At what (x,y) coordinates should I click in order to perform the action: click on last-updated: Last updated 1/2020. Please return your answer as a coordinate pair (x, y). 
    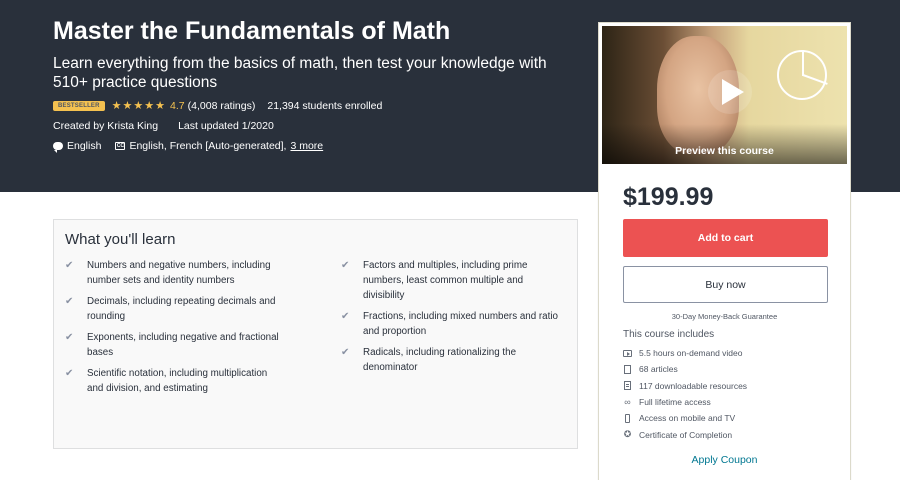
    Looking at the image, I should click on (226, 126).